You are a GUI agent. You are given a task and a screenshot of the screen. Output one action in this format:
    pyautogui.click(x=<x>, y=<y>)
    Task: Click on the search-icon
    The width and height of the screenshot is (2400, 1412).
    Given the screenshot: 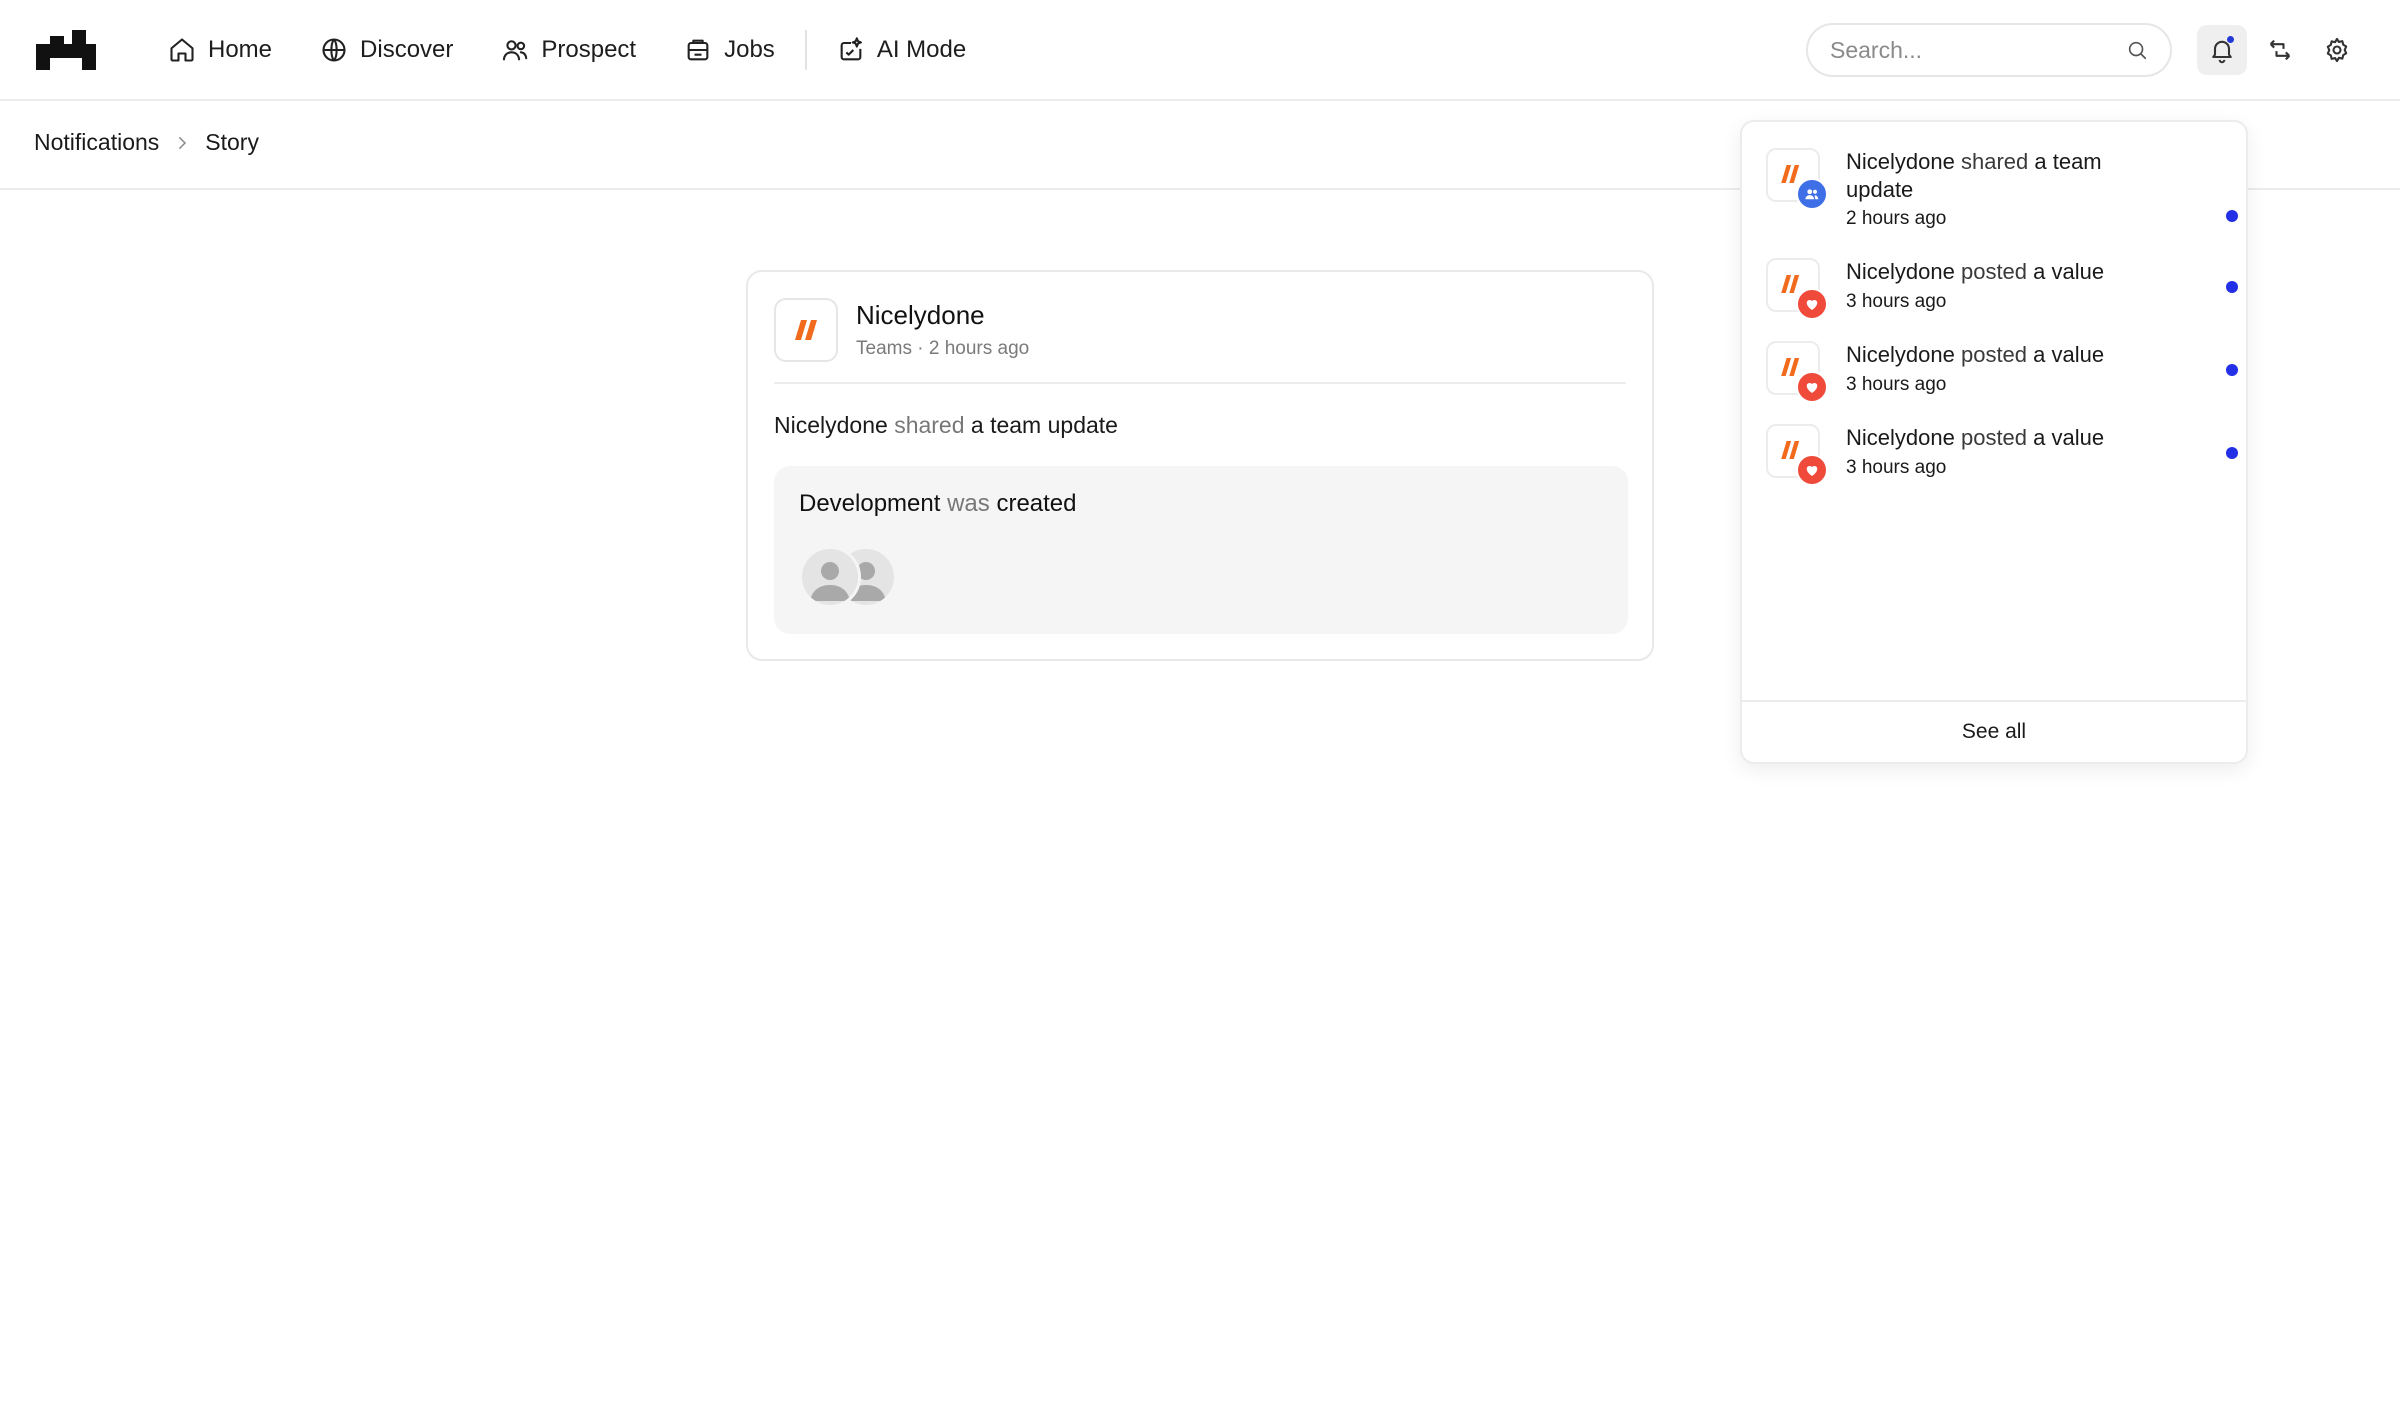 What is the action you would take?
    pyautogui.click(x=2137, y=50)
    